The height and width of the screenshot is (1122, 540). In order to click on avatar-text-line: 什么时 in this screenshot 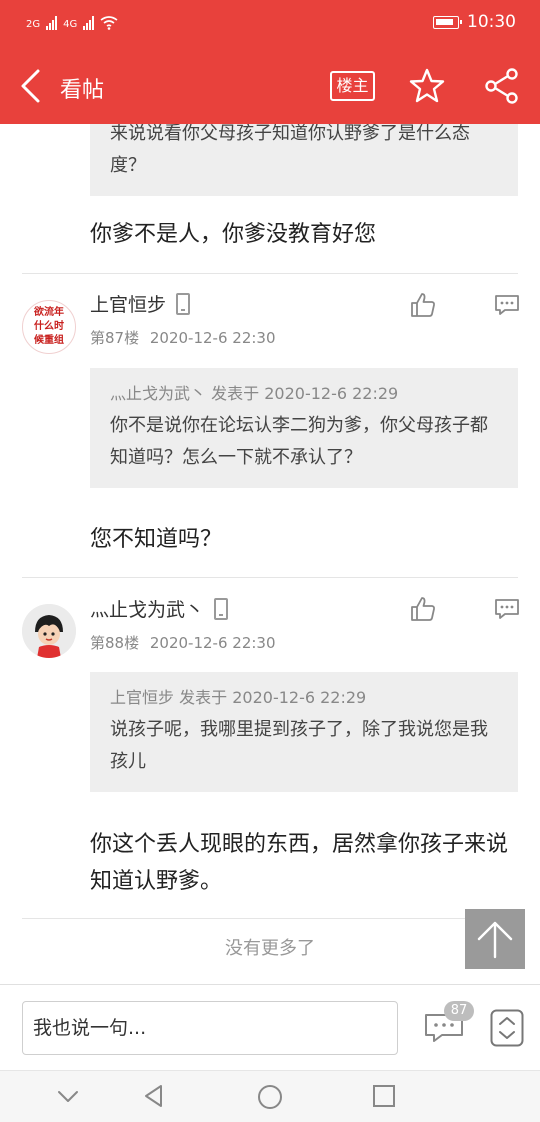, I will do `click(49, 326)`.